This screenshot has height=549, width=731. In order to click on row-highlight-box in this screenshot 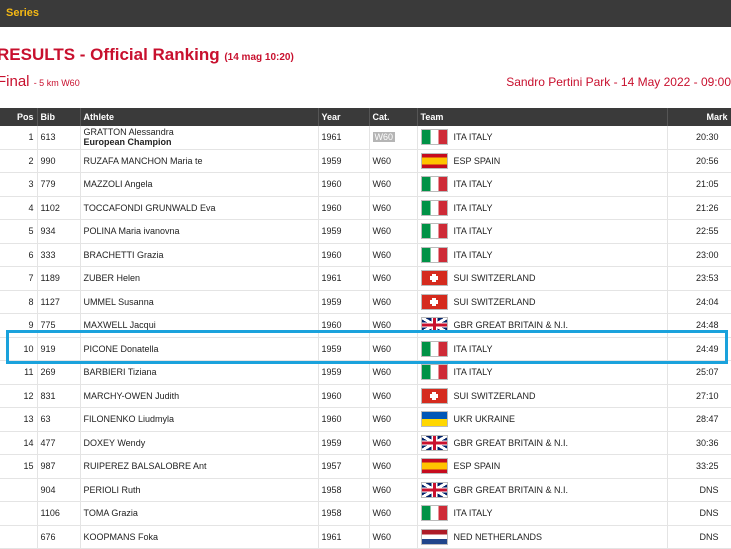, I will do `click(367, 347)`.